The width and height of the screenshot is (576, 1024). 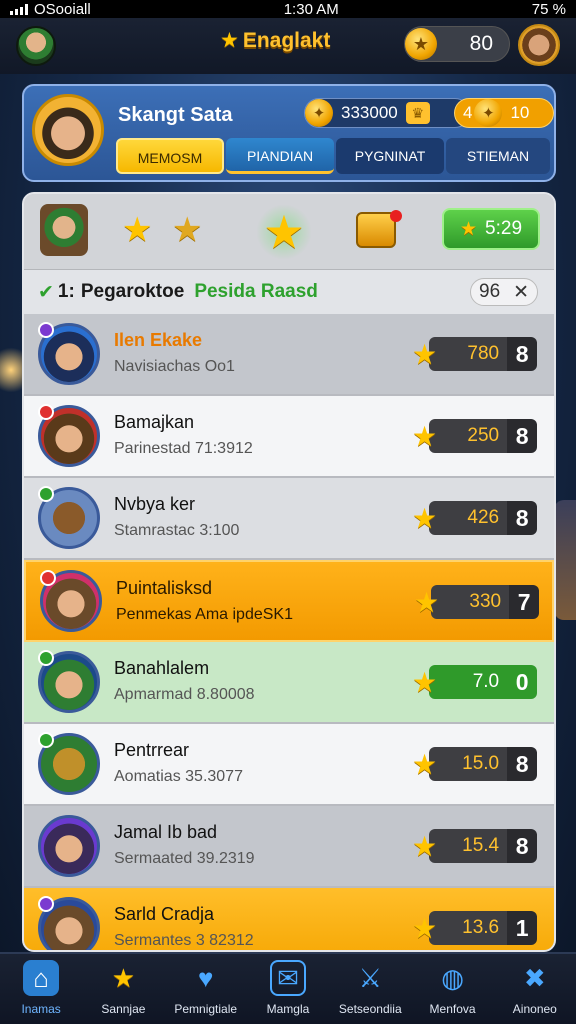 What do you see at coordinates (369, 112) in the screenshot?
I see `profile-score: 333000` at bounding box center [369, 112].